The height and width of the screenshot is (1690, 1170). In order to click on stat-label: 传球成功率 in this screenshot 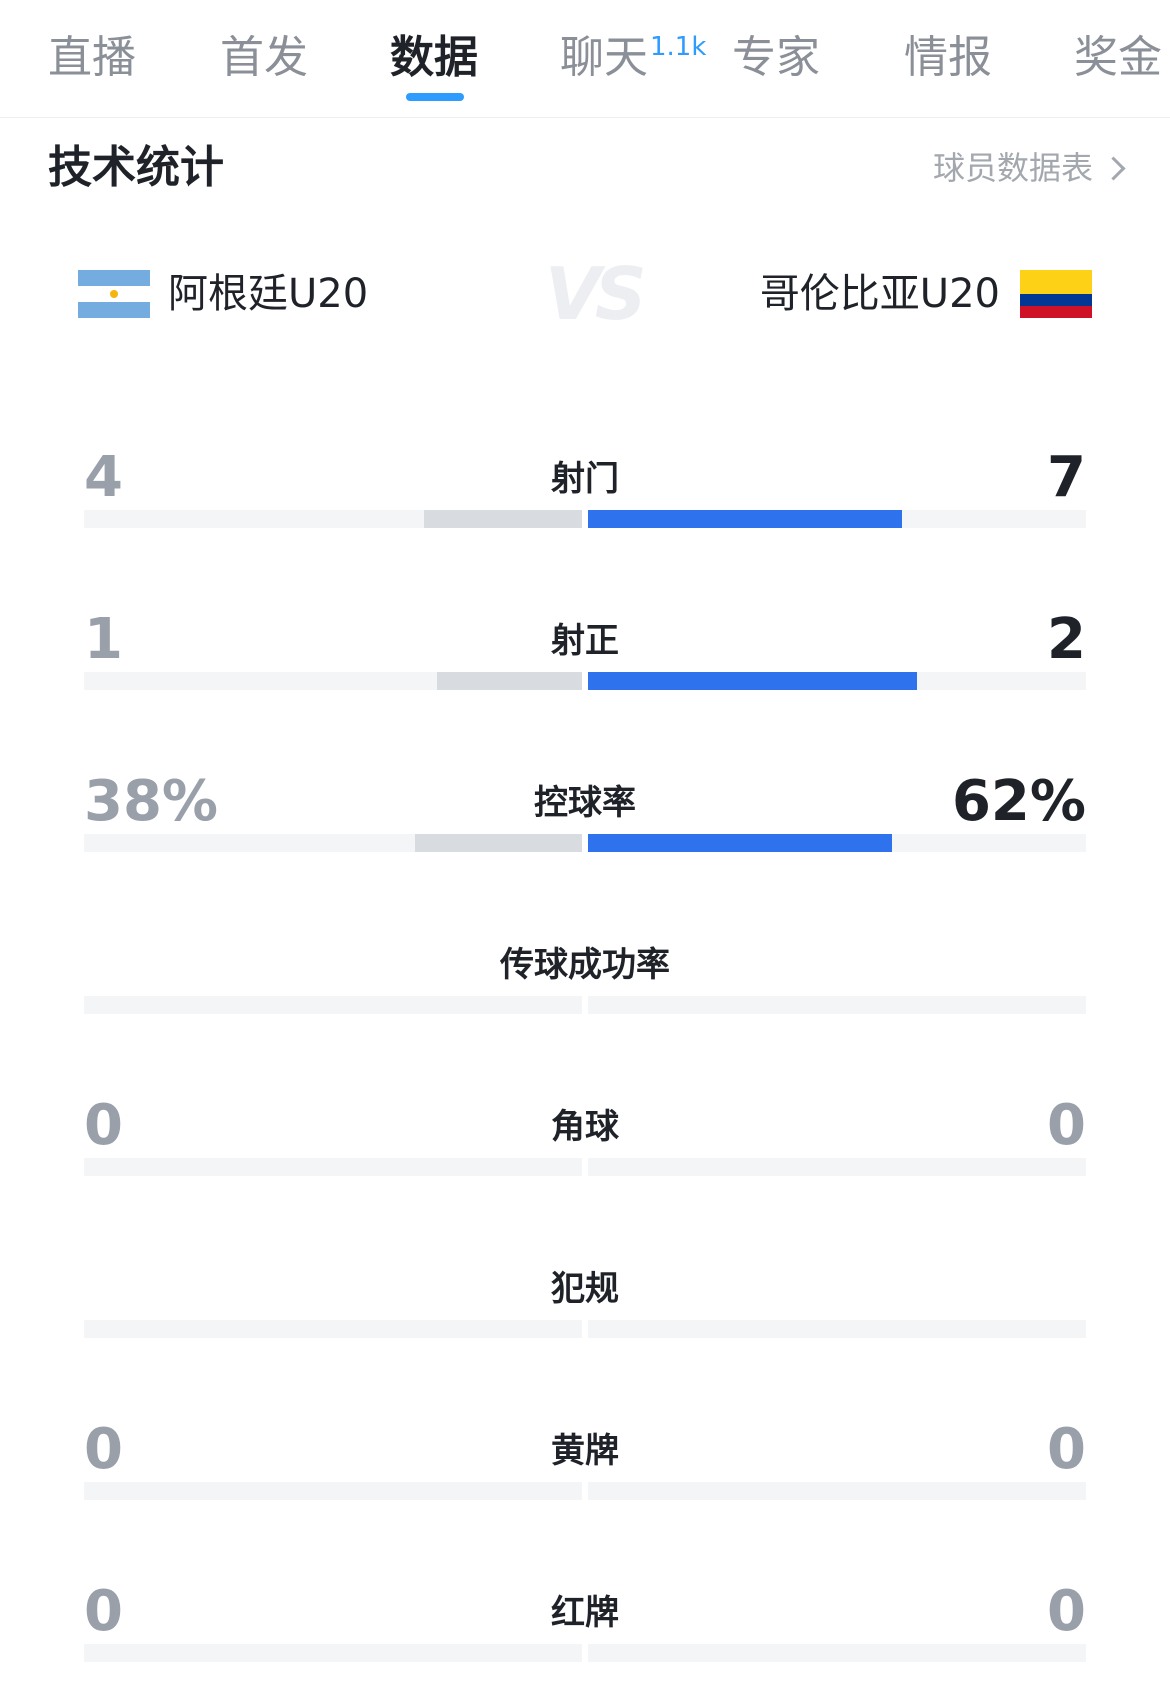, I will do `click(585, 965)`.